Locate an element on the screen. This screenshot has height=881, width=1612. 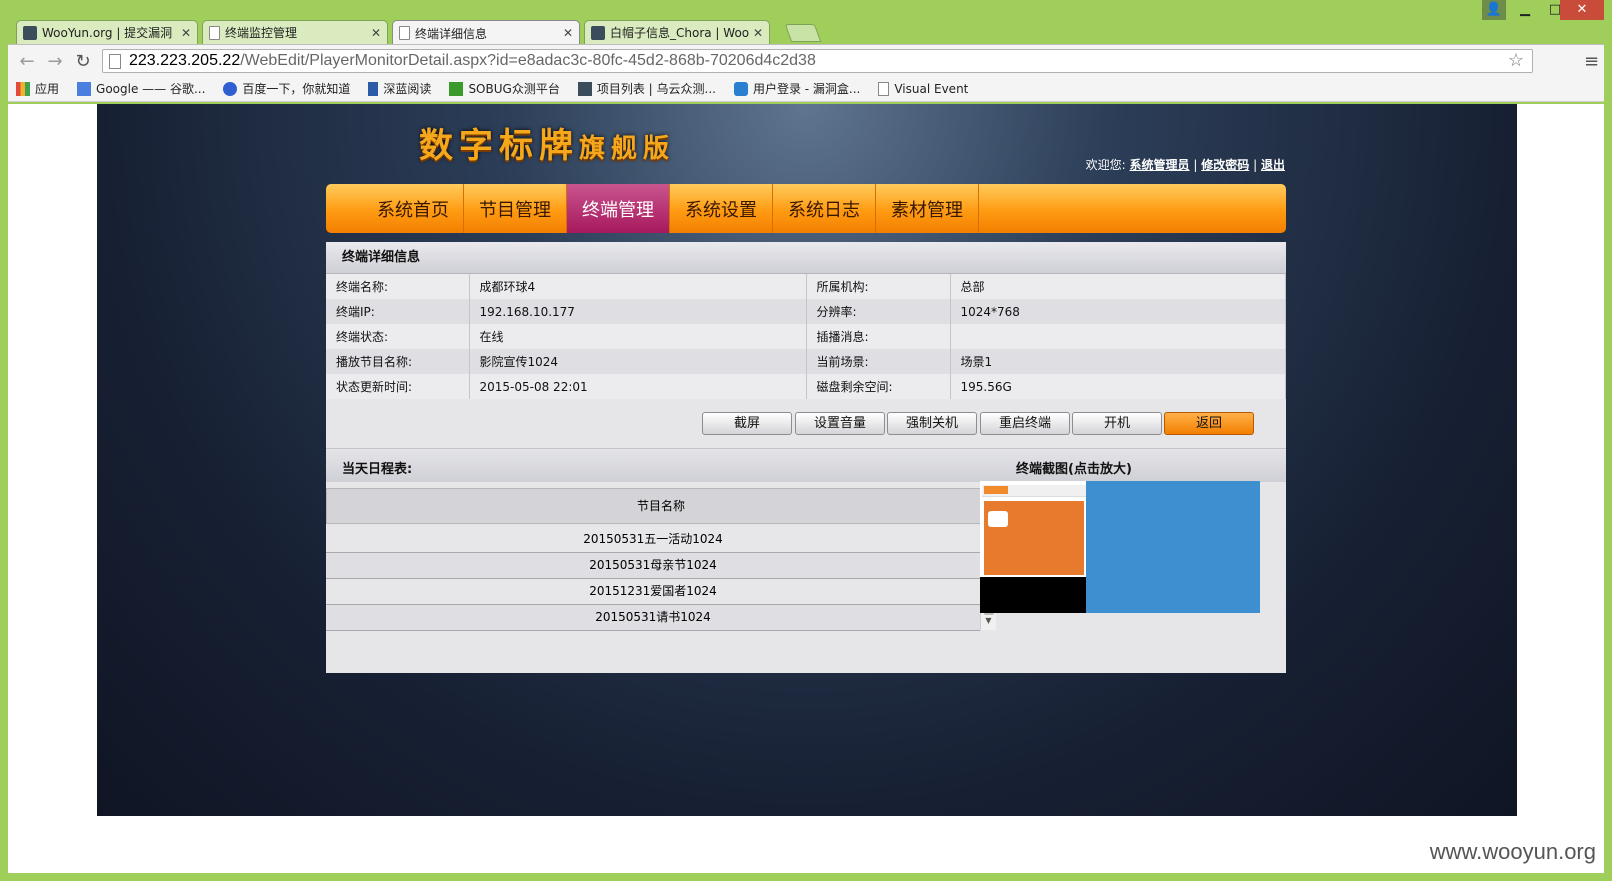
list-item: 20150531五一活动1024 is located at coordinates (653, 540).